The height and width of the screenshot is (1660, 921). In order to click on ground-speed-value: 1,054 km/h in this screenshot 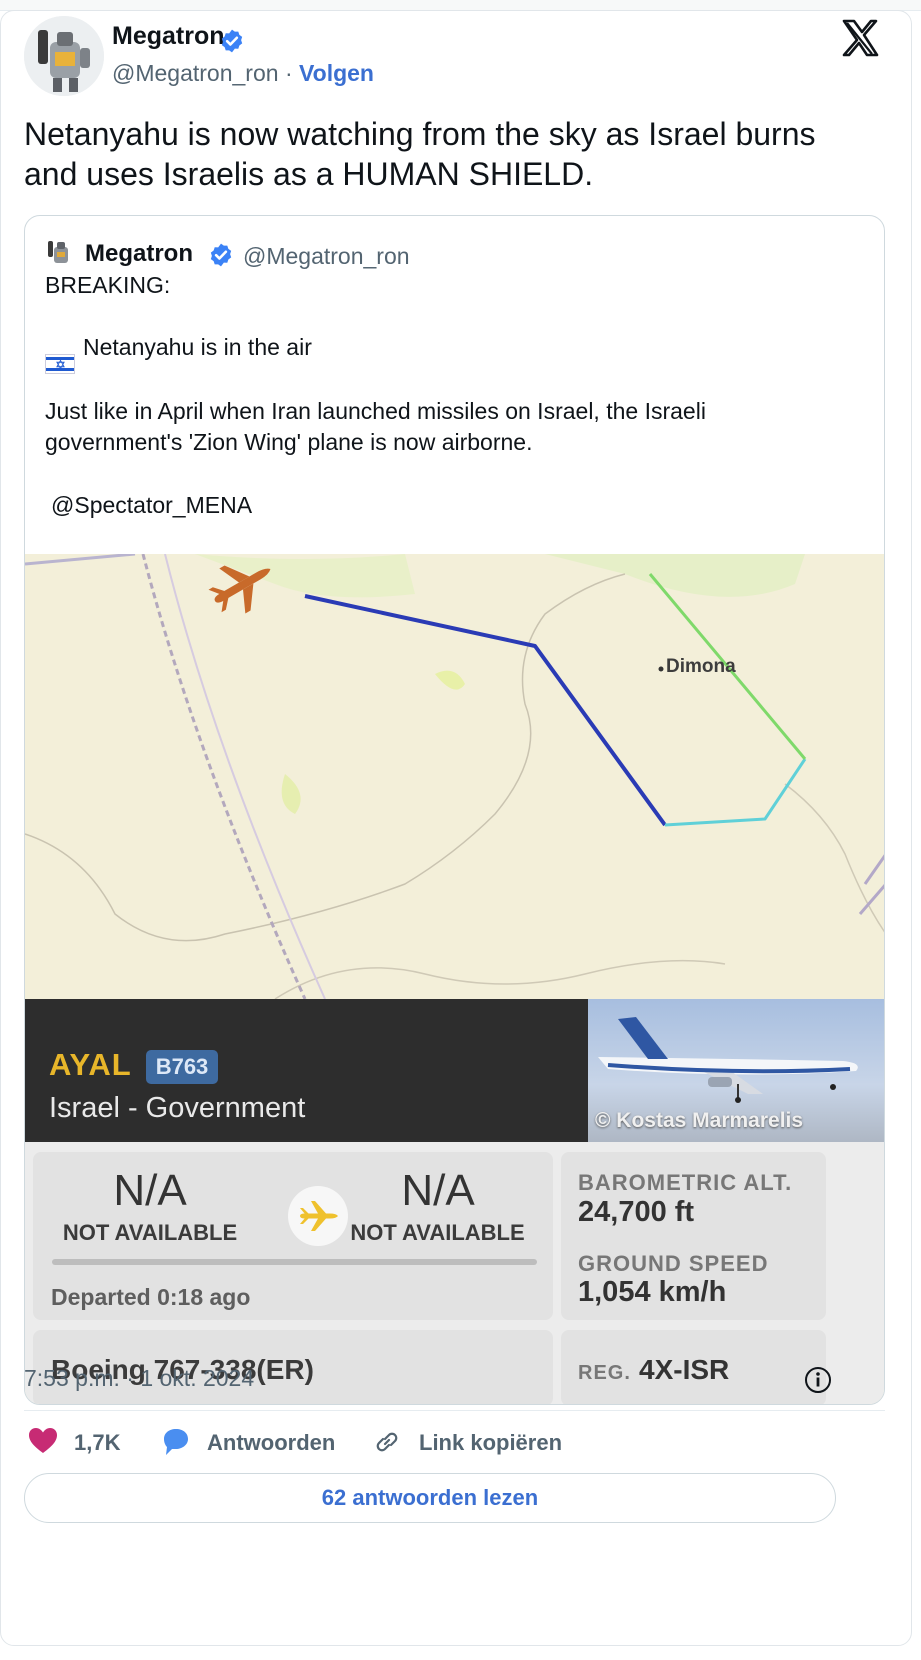, I will do `click(652, 1292)`.